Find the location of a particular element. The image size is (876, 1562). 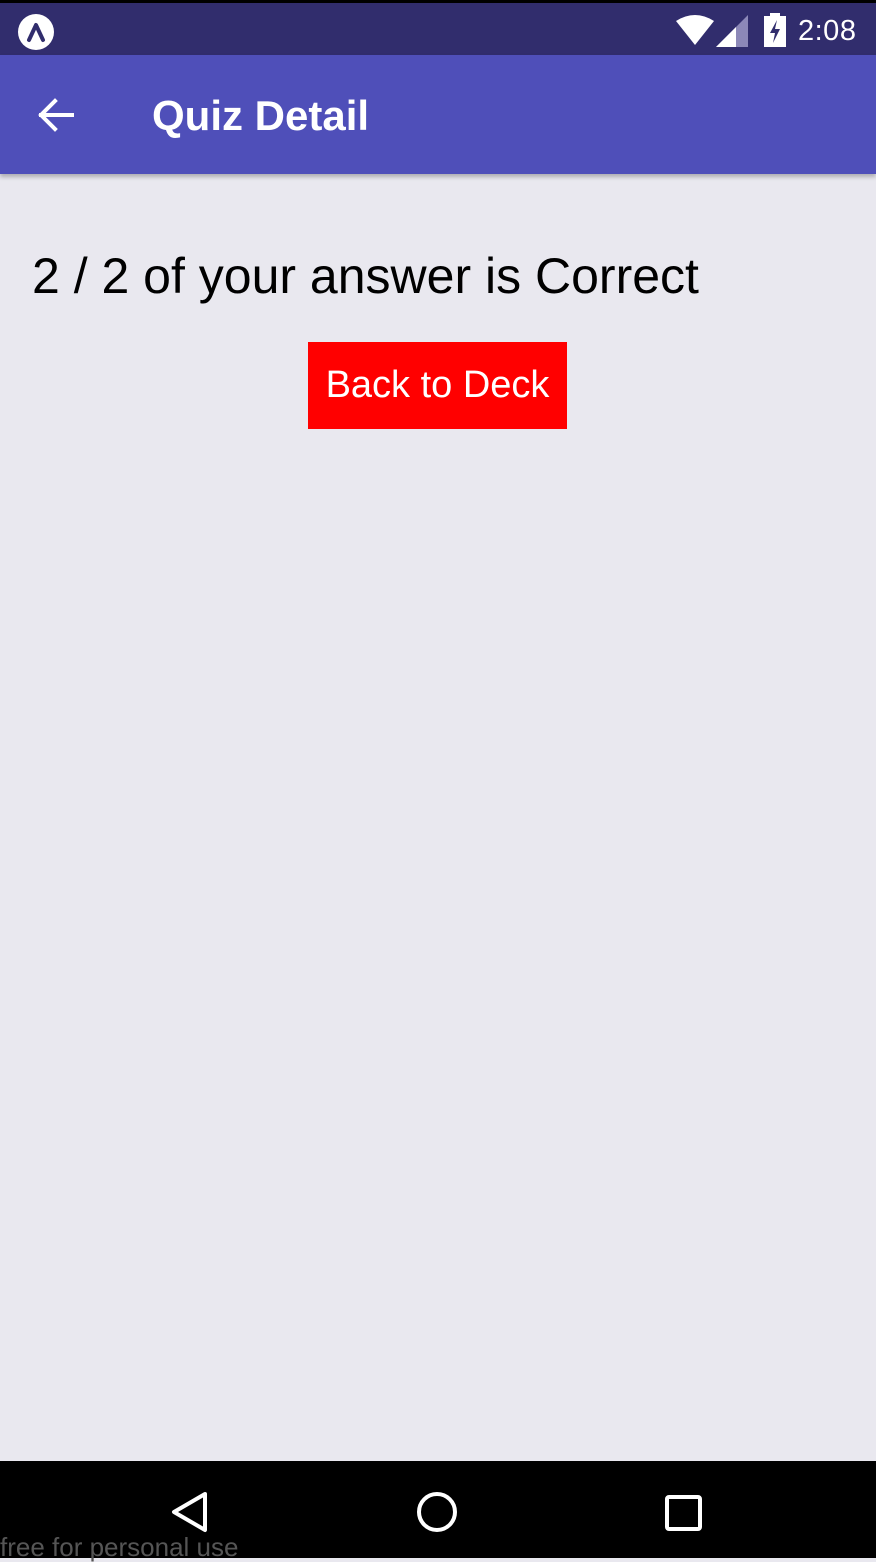

status-time: 2:08 is located at coordinates (827, 31).